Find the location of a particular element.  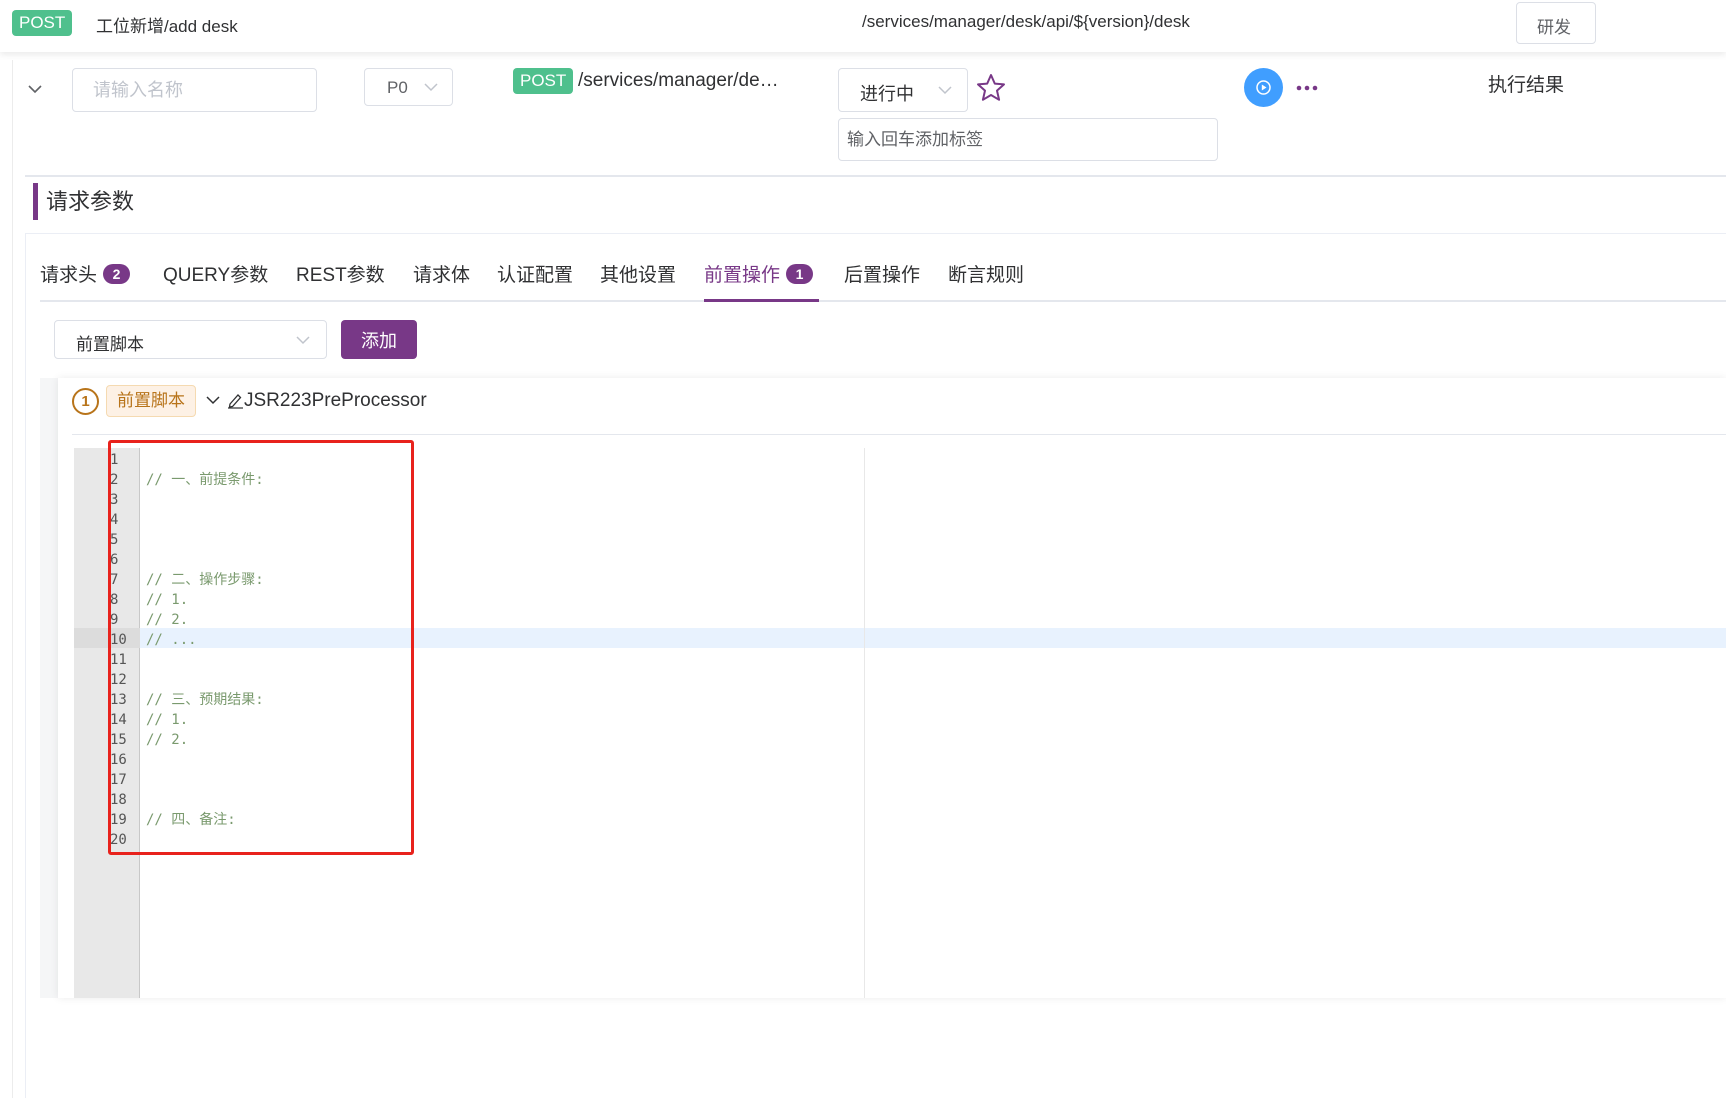

status-select: 进行中 is located at coordinates (903, 90).